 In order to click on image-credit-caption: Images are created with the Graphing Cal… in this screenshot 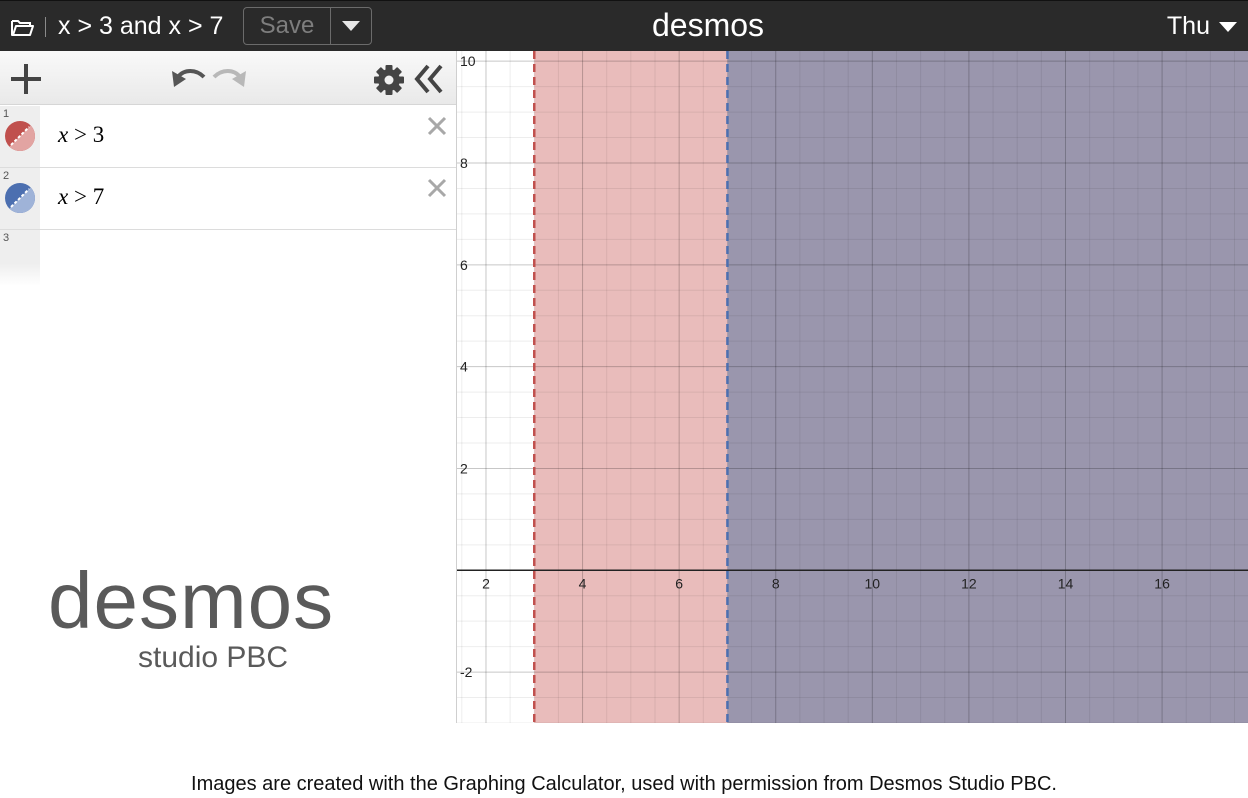, I will do `click(624, 784)`.